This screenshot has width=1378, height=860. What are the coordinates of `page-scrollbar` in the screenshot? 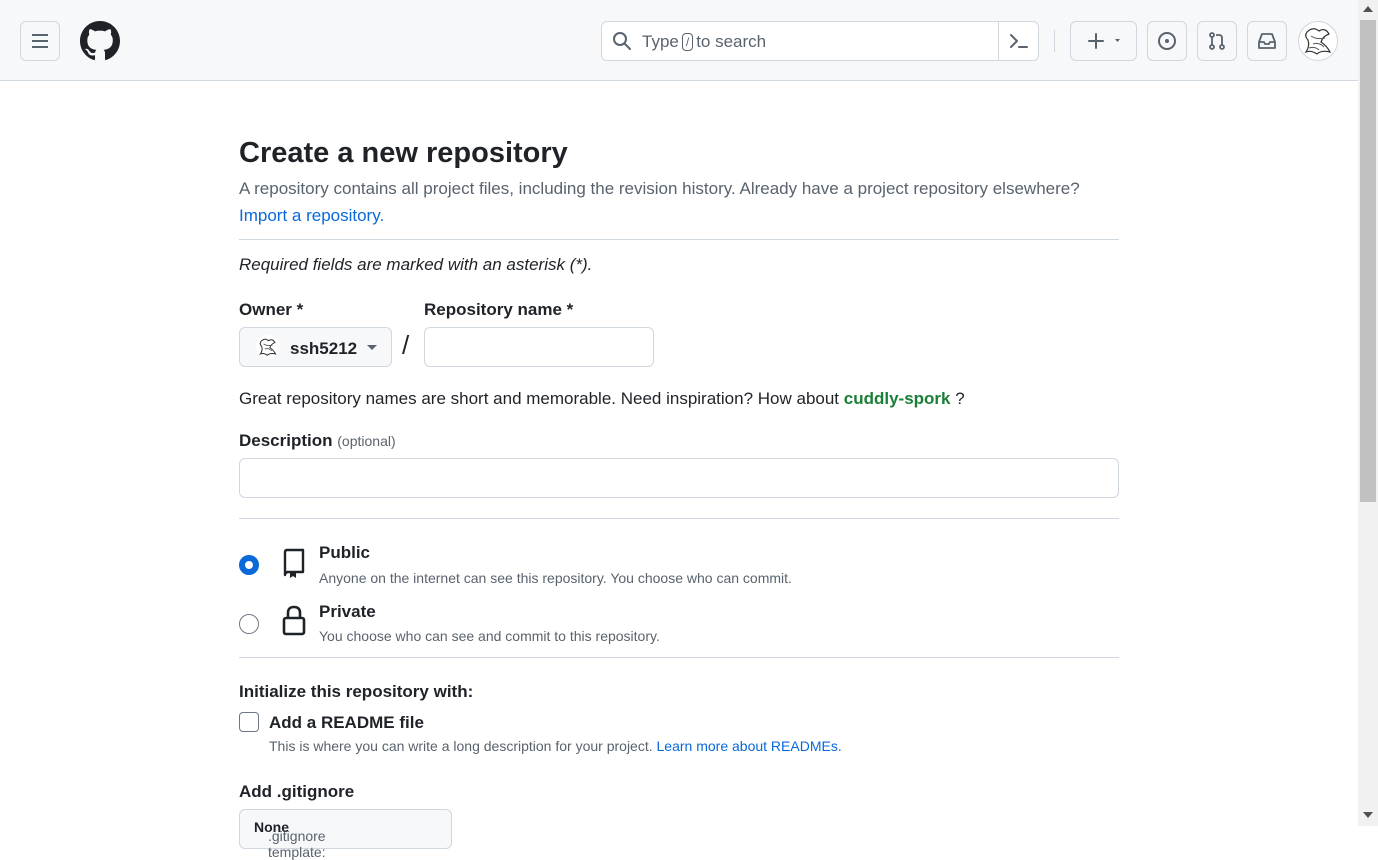 It's located at (1368, 413).